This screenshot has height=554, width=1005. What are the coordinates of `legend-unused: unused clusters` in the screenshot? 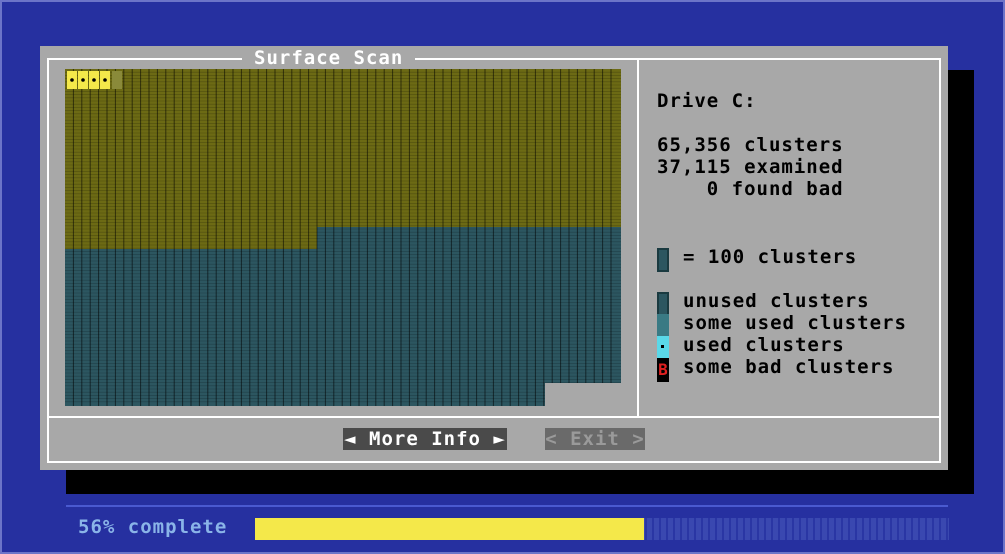 It's located at (776, 301).